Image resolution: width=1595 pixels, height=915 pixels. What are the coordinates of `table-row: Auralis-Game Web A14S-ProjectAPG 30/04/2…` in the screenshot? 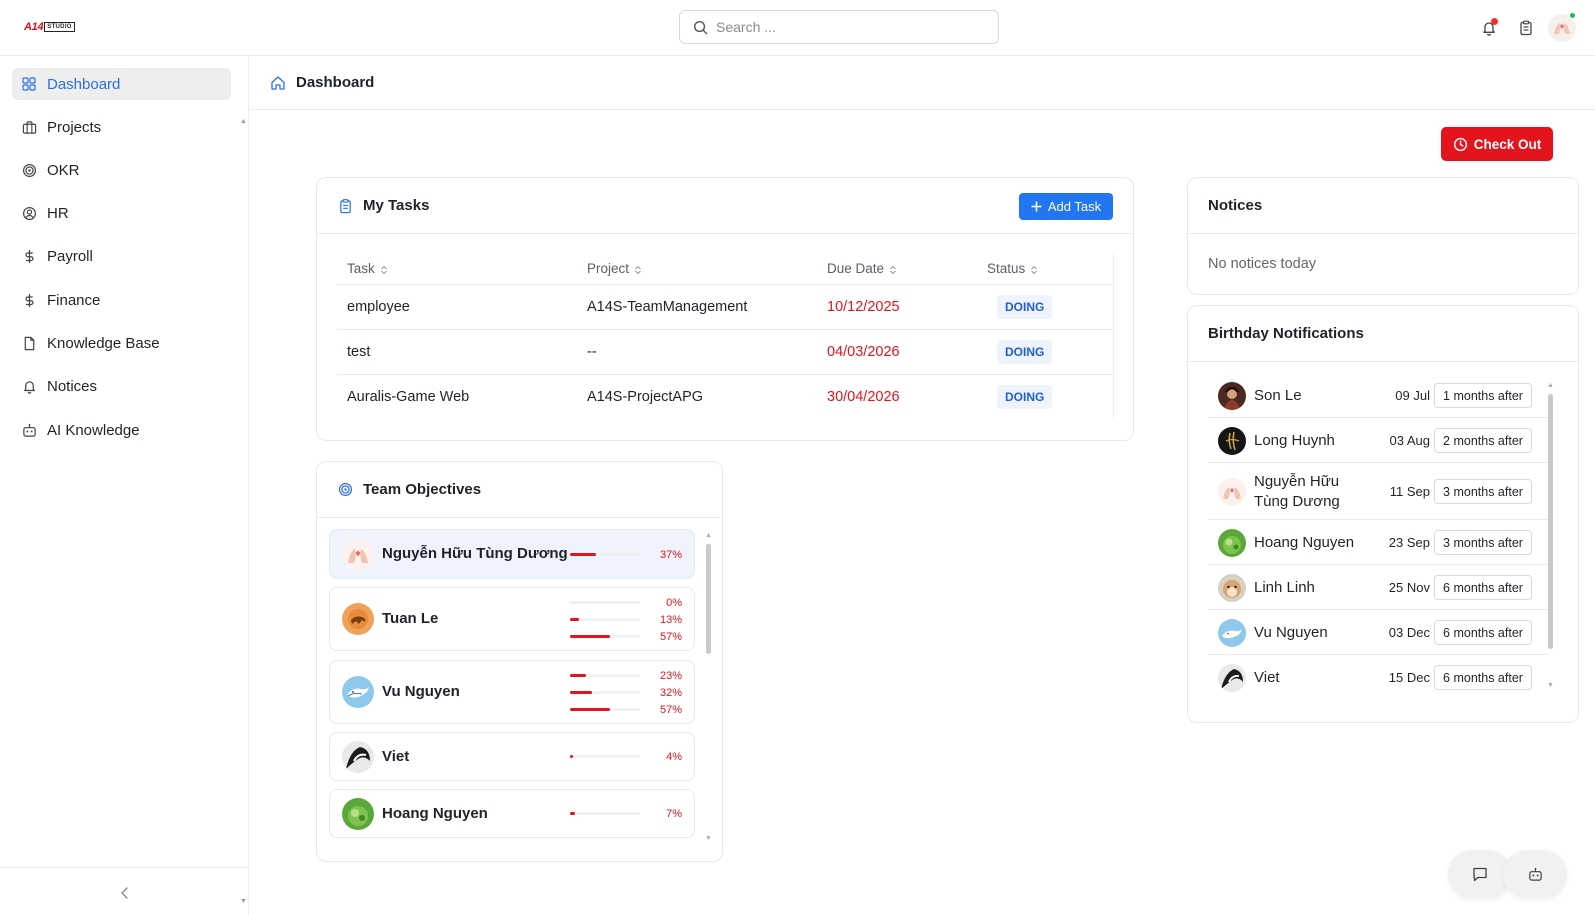 It's located at (725, 396).